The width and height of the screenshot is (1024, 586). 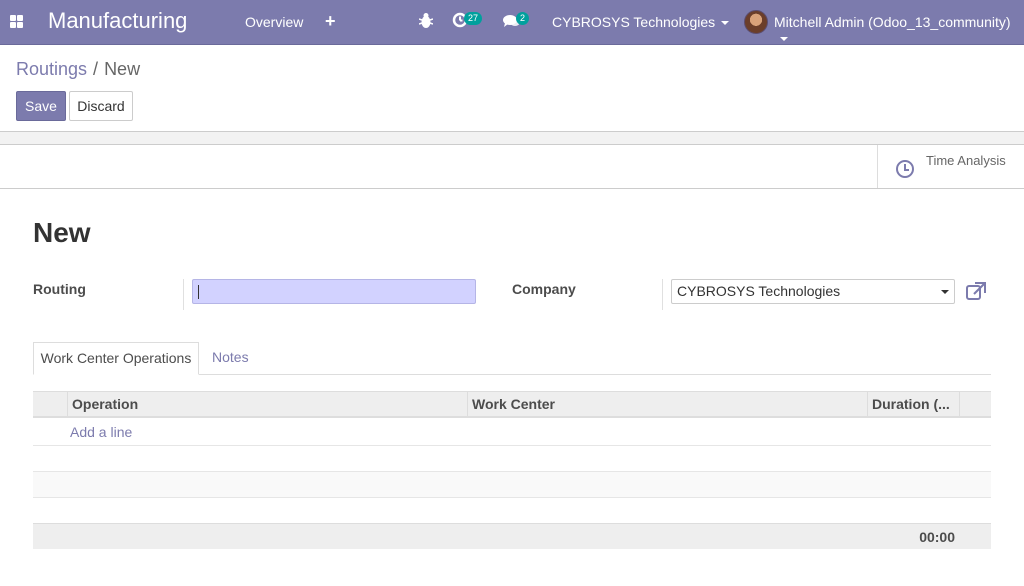 I want to click on user-menu: Mitchell Admin (Odoo_13_community), so click(x=899, y=30).